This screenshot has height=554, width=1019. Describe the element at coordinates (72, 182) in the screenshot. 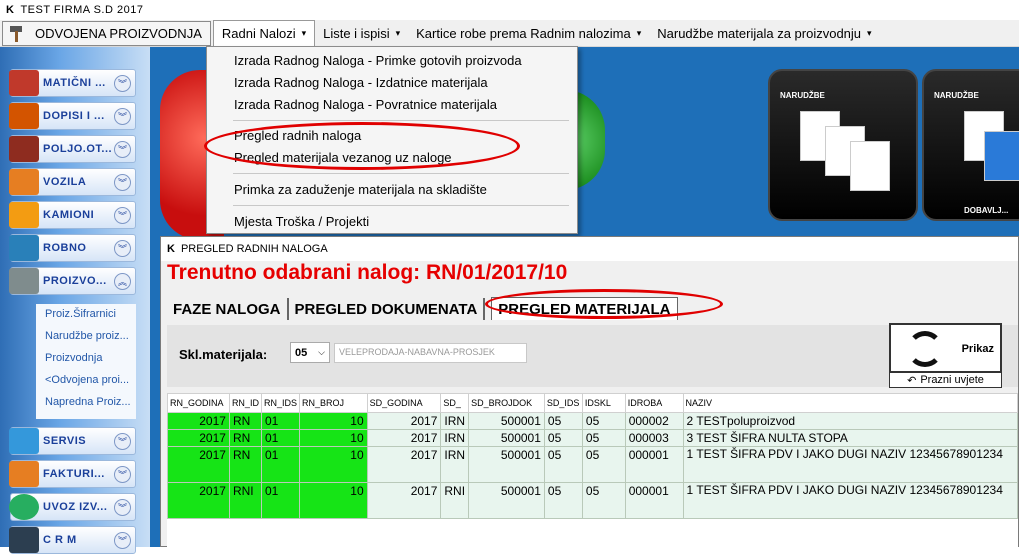

I see `sidebar-item-vozila: VOZILA ︾` at that location.